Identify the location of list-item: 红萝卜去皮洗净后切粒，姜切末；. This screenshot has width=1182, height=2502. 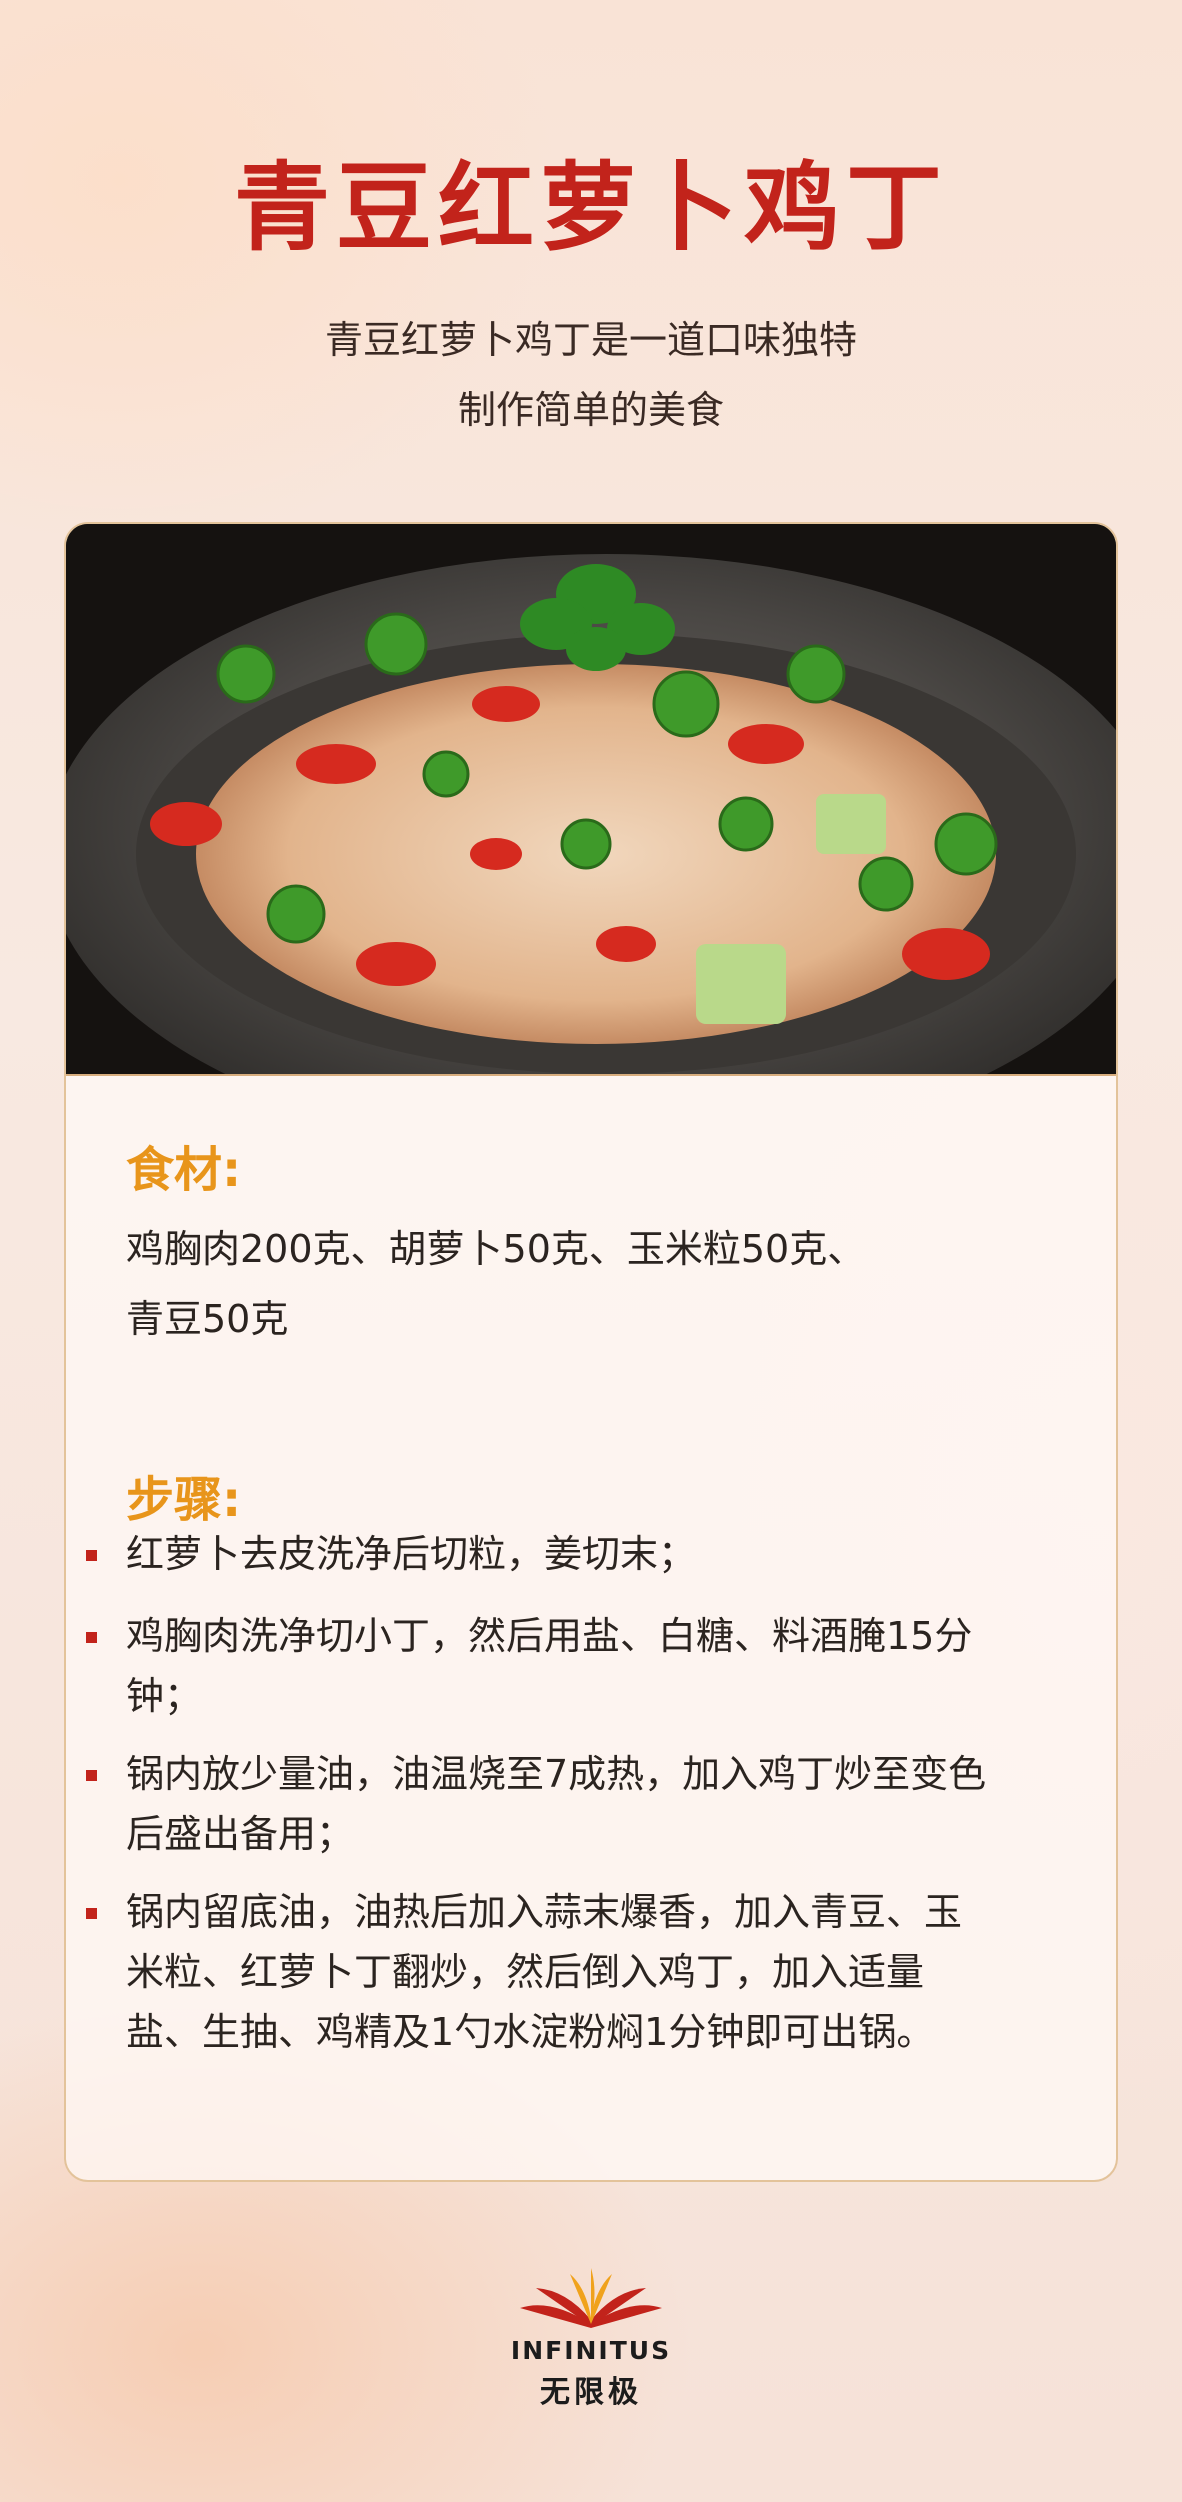
(586, 1554).